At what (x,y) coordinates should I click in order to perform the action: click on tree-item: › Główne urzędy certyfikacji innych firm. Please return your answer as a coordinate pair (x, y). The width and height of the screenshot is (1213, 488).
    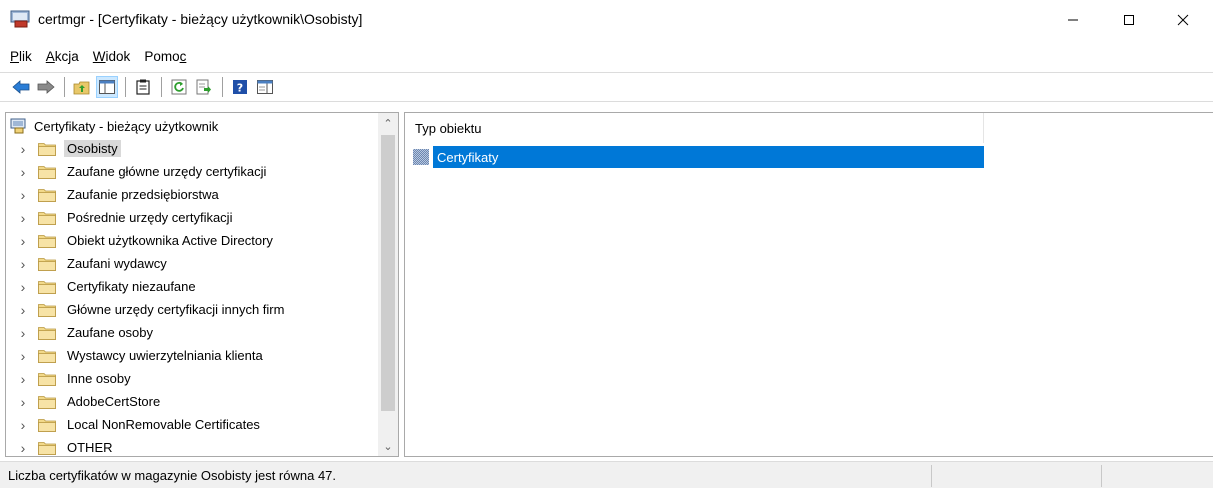
    Looking at the image, I should click on (146, 309).